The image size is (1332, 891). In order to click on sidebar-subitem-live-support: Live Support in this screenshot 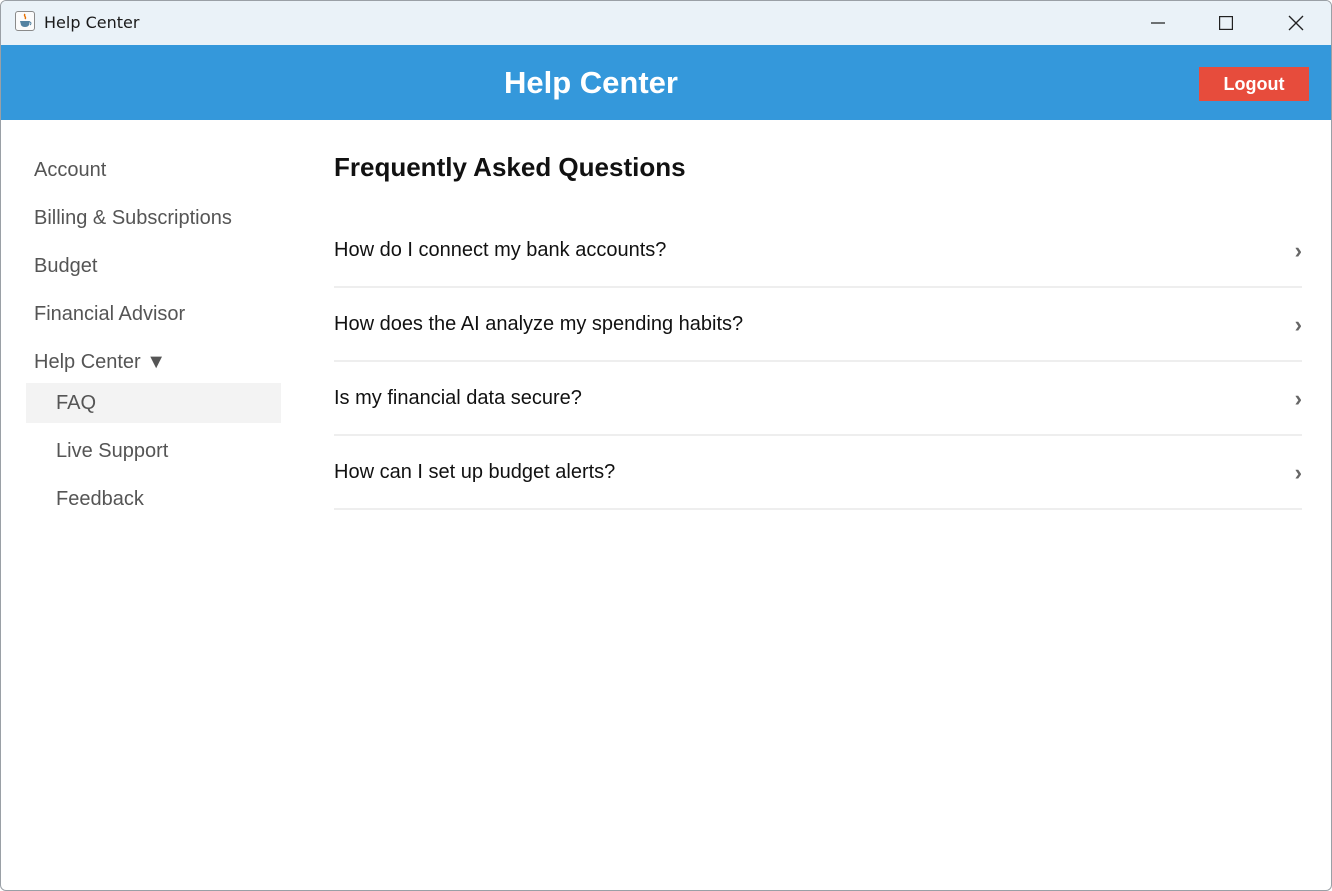, I will do `click(153, 451)`.